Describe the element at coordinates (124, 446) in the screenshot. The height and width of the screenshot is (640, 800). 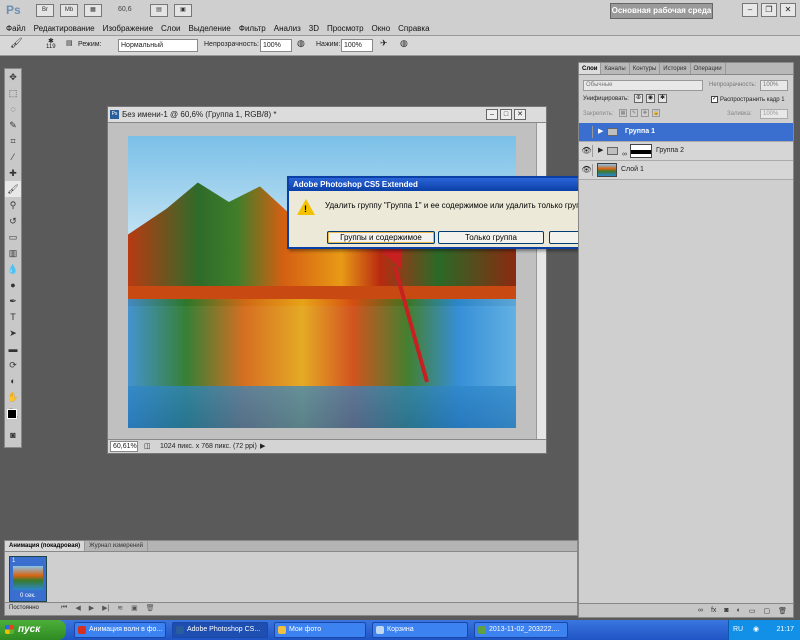
I see `document-zoom-field: 60,61%` at that location.